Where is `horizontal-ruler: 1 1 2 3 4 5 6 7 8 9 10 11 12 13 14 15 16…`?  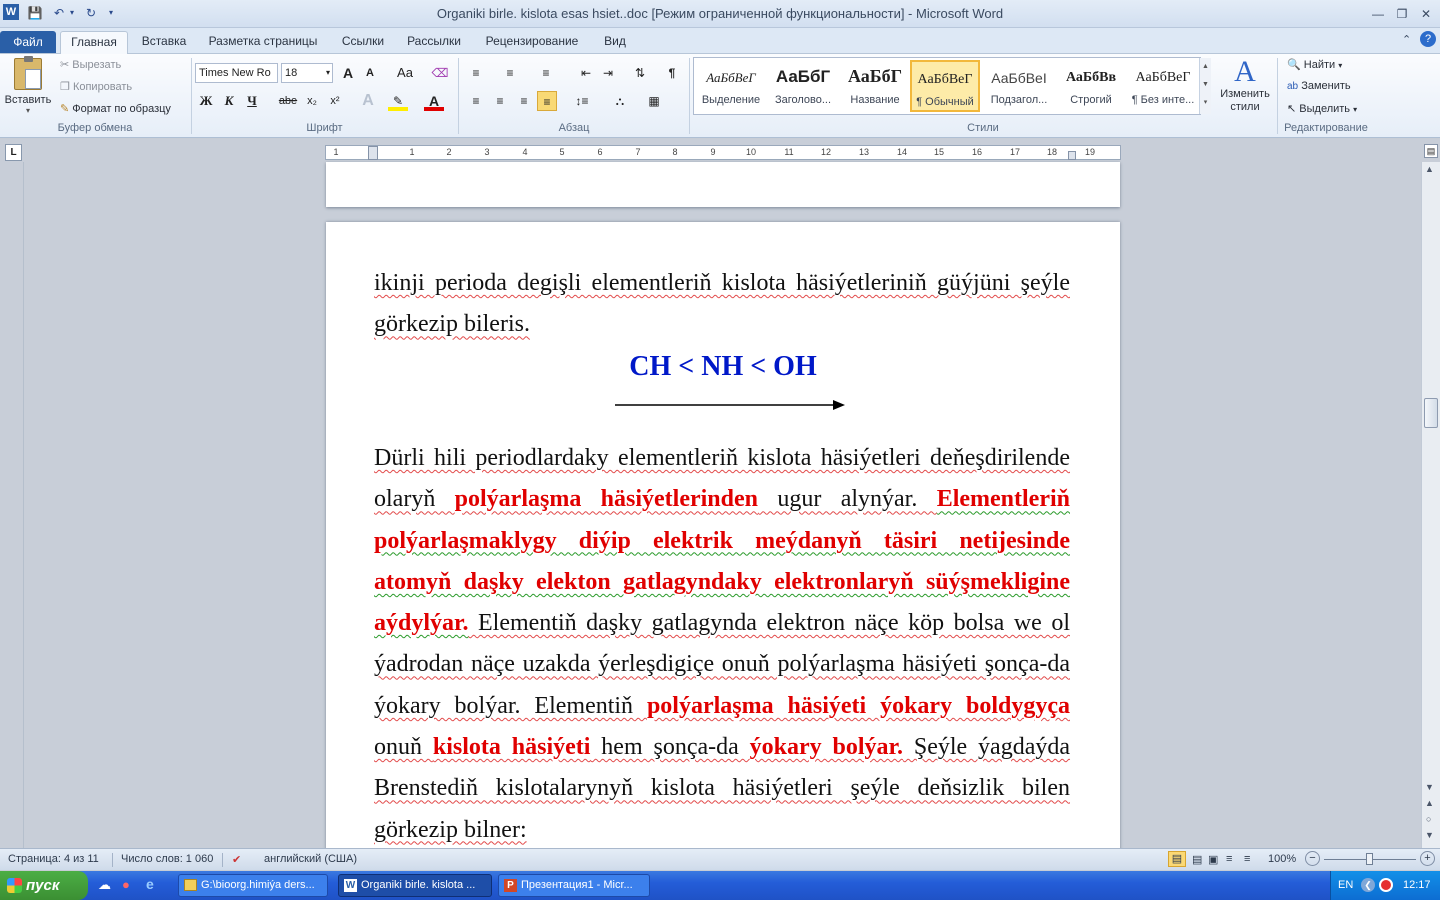
horizontal-ruler: 1 1 2 3 4 5 6 7 8 9 10 11 12 13 14 15 16… is located at coordinates (723, 152).